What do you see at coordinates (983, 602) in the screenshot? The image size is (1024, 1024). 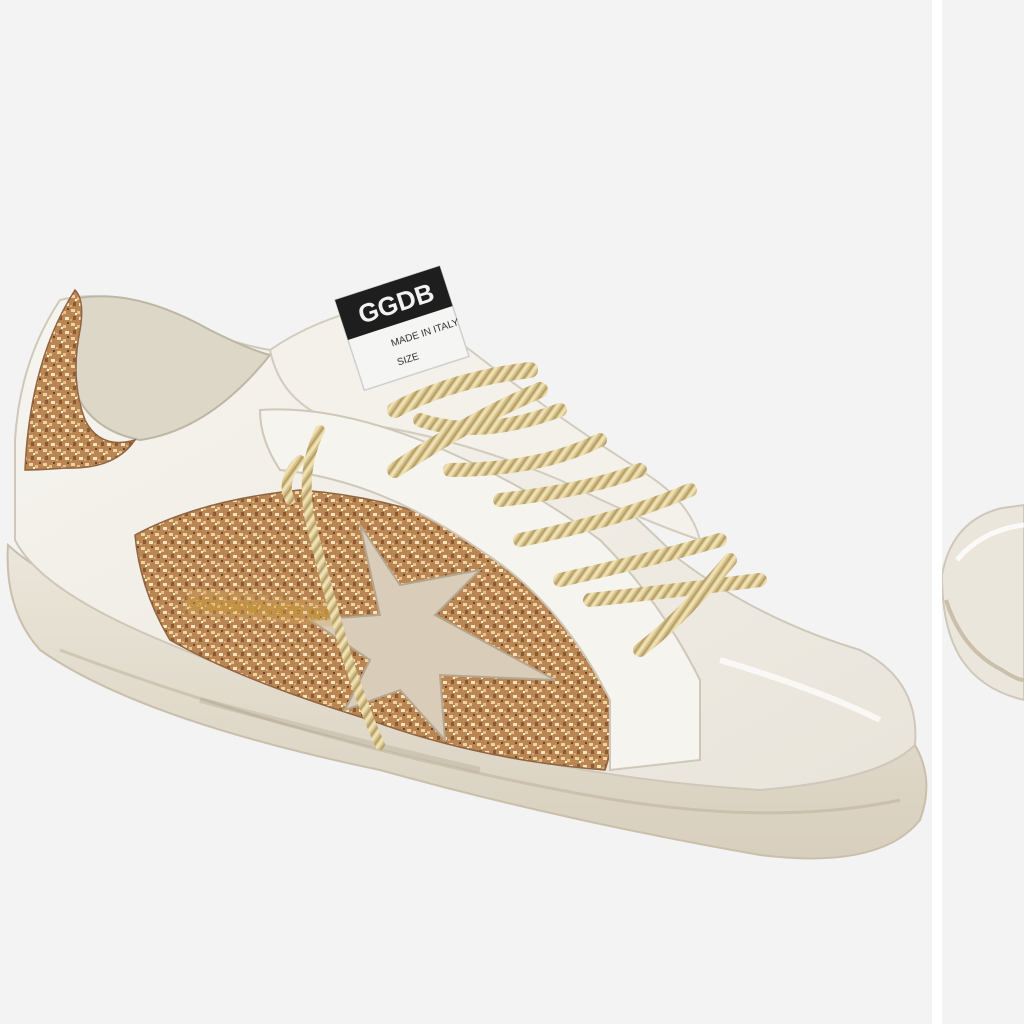 I see `next-sneaker-preview` at bounding box center [983, 602].